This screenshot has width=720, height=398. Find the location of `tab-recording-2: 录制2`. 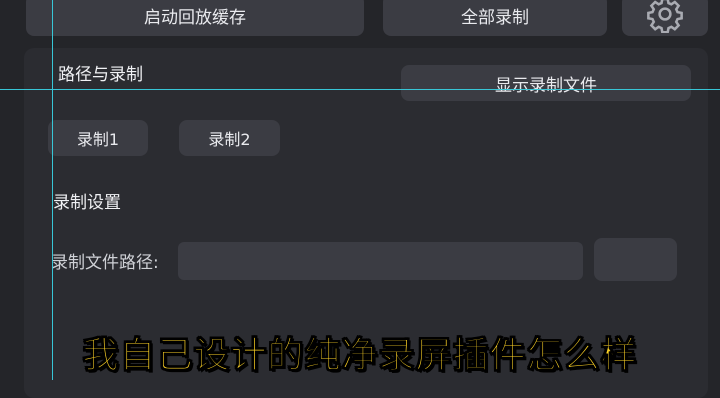

tab-recording-2: 录制2 is located at coordinates (229, 138).